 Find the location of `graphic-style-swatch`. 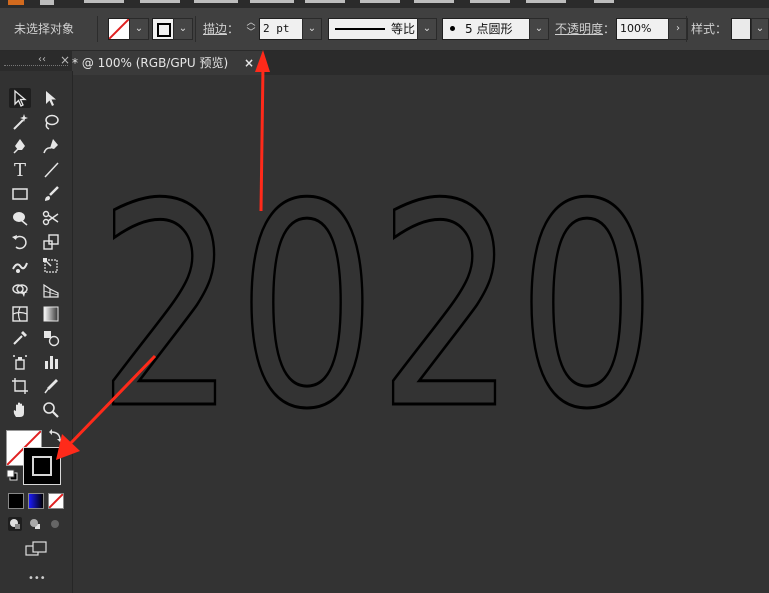

graphic-style-swatch is located at coordinates (741, 29).